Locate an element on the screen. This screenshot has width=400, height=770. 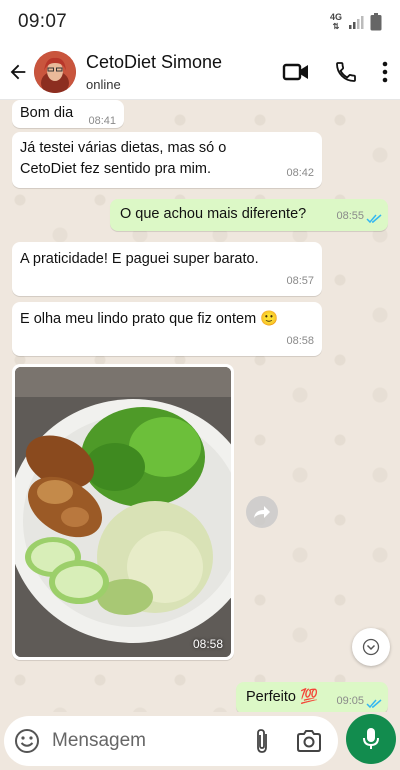
back-button is located at coordinates (18, 72).